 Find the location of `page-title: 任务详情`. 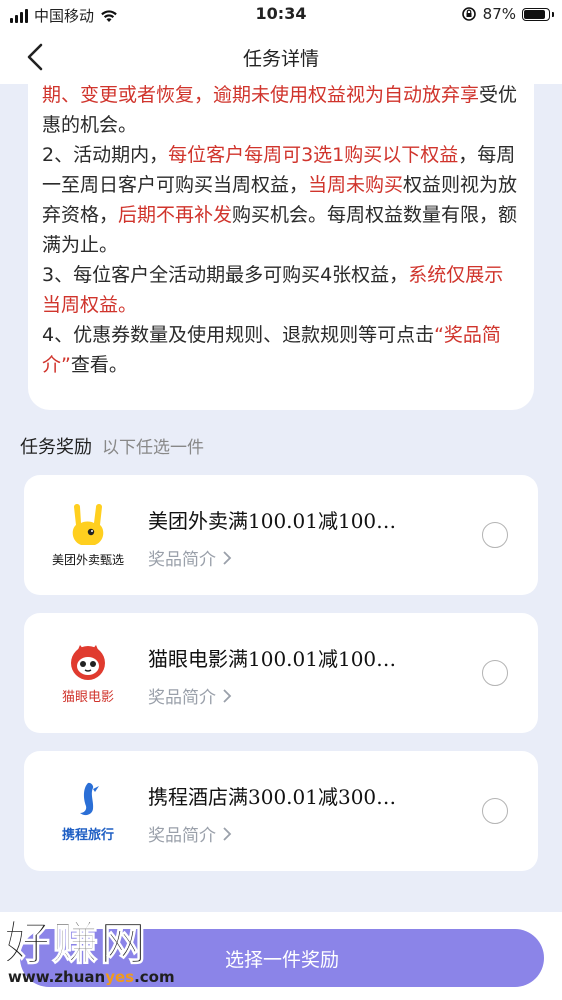

page-title: 任务详情 is located at coordinates (280, 59).